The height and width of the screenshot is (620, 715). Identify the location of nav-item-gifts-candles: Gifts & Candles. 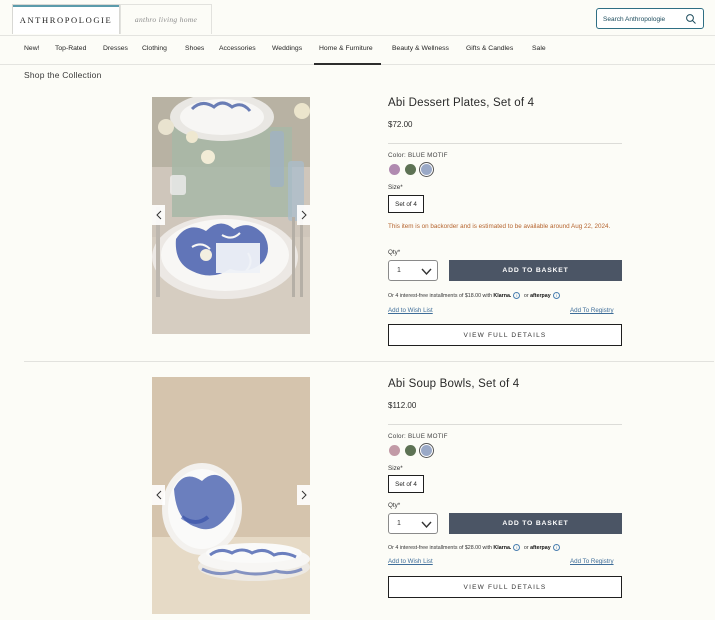
(489, 48).